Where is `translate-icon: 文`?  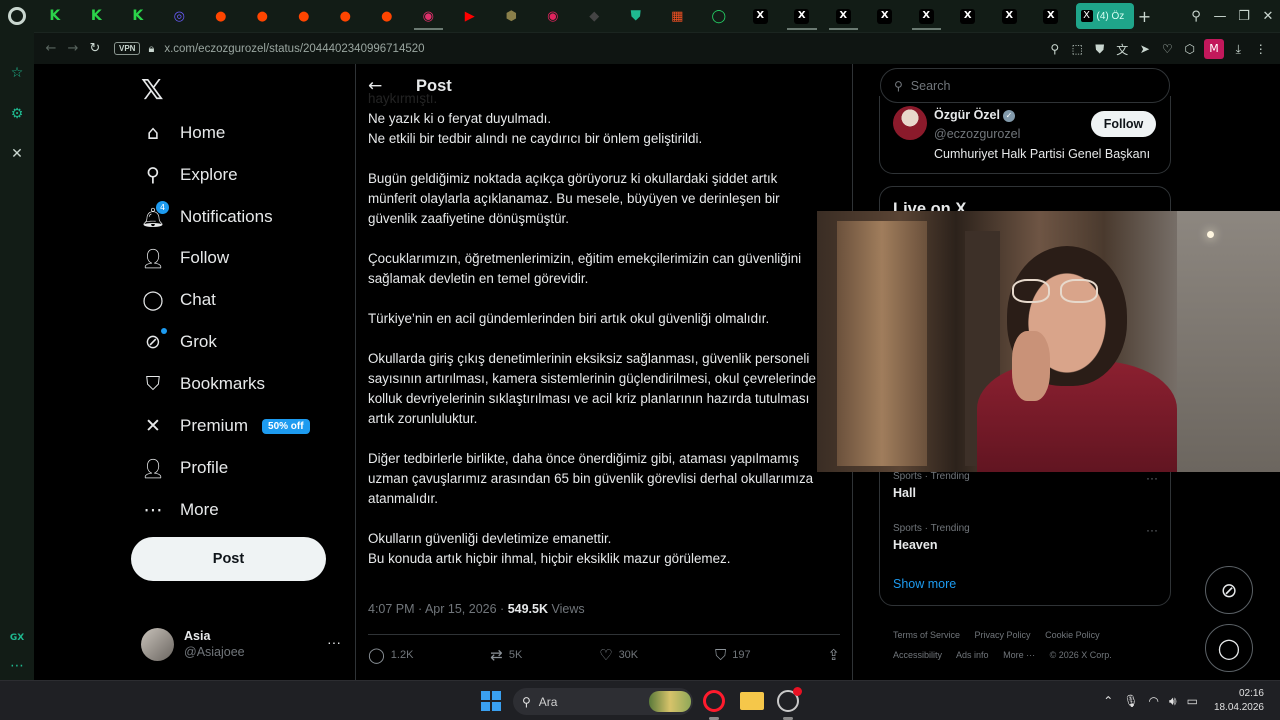 translate-icon: 文 is located at coordinates (1122, 49).